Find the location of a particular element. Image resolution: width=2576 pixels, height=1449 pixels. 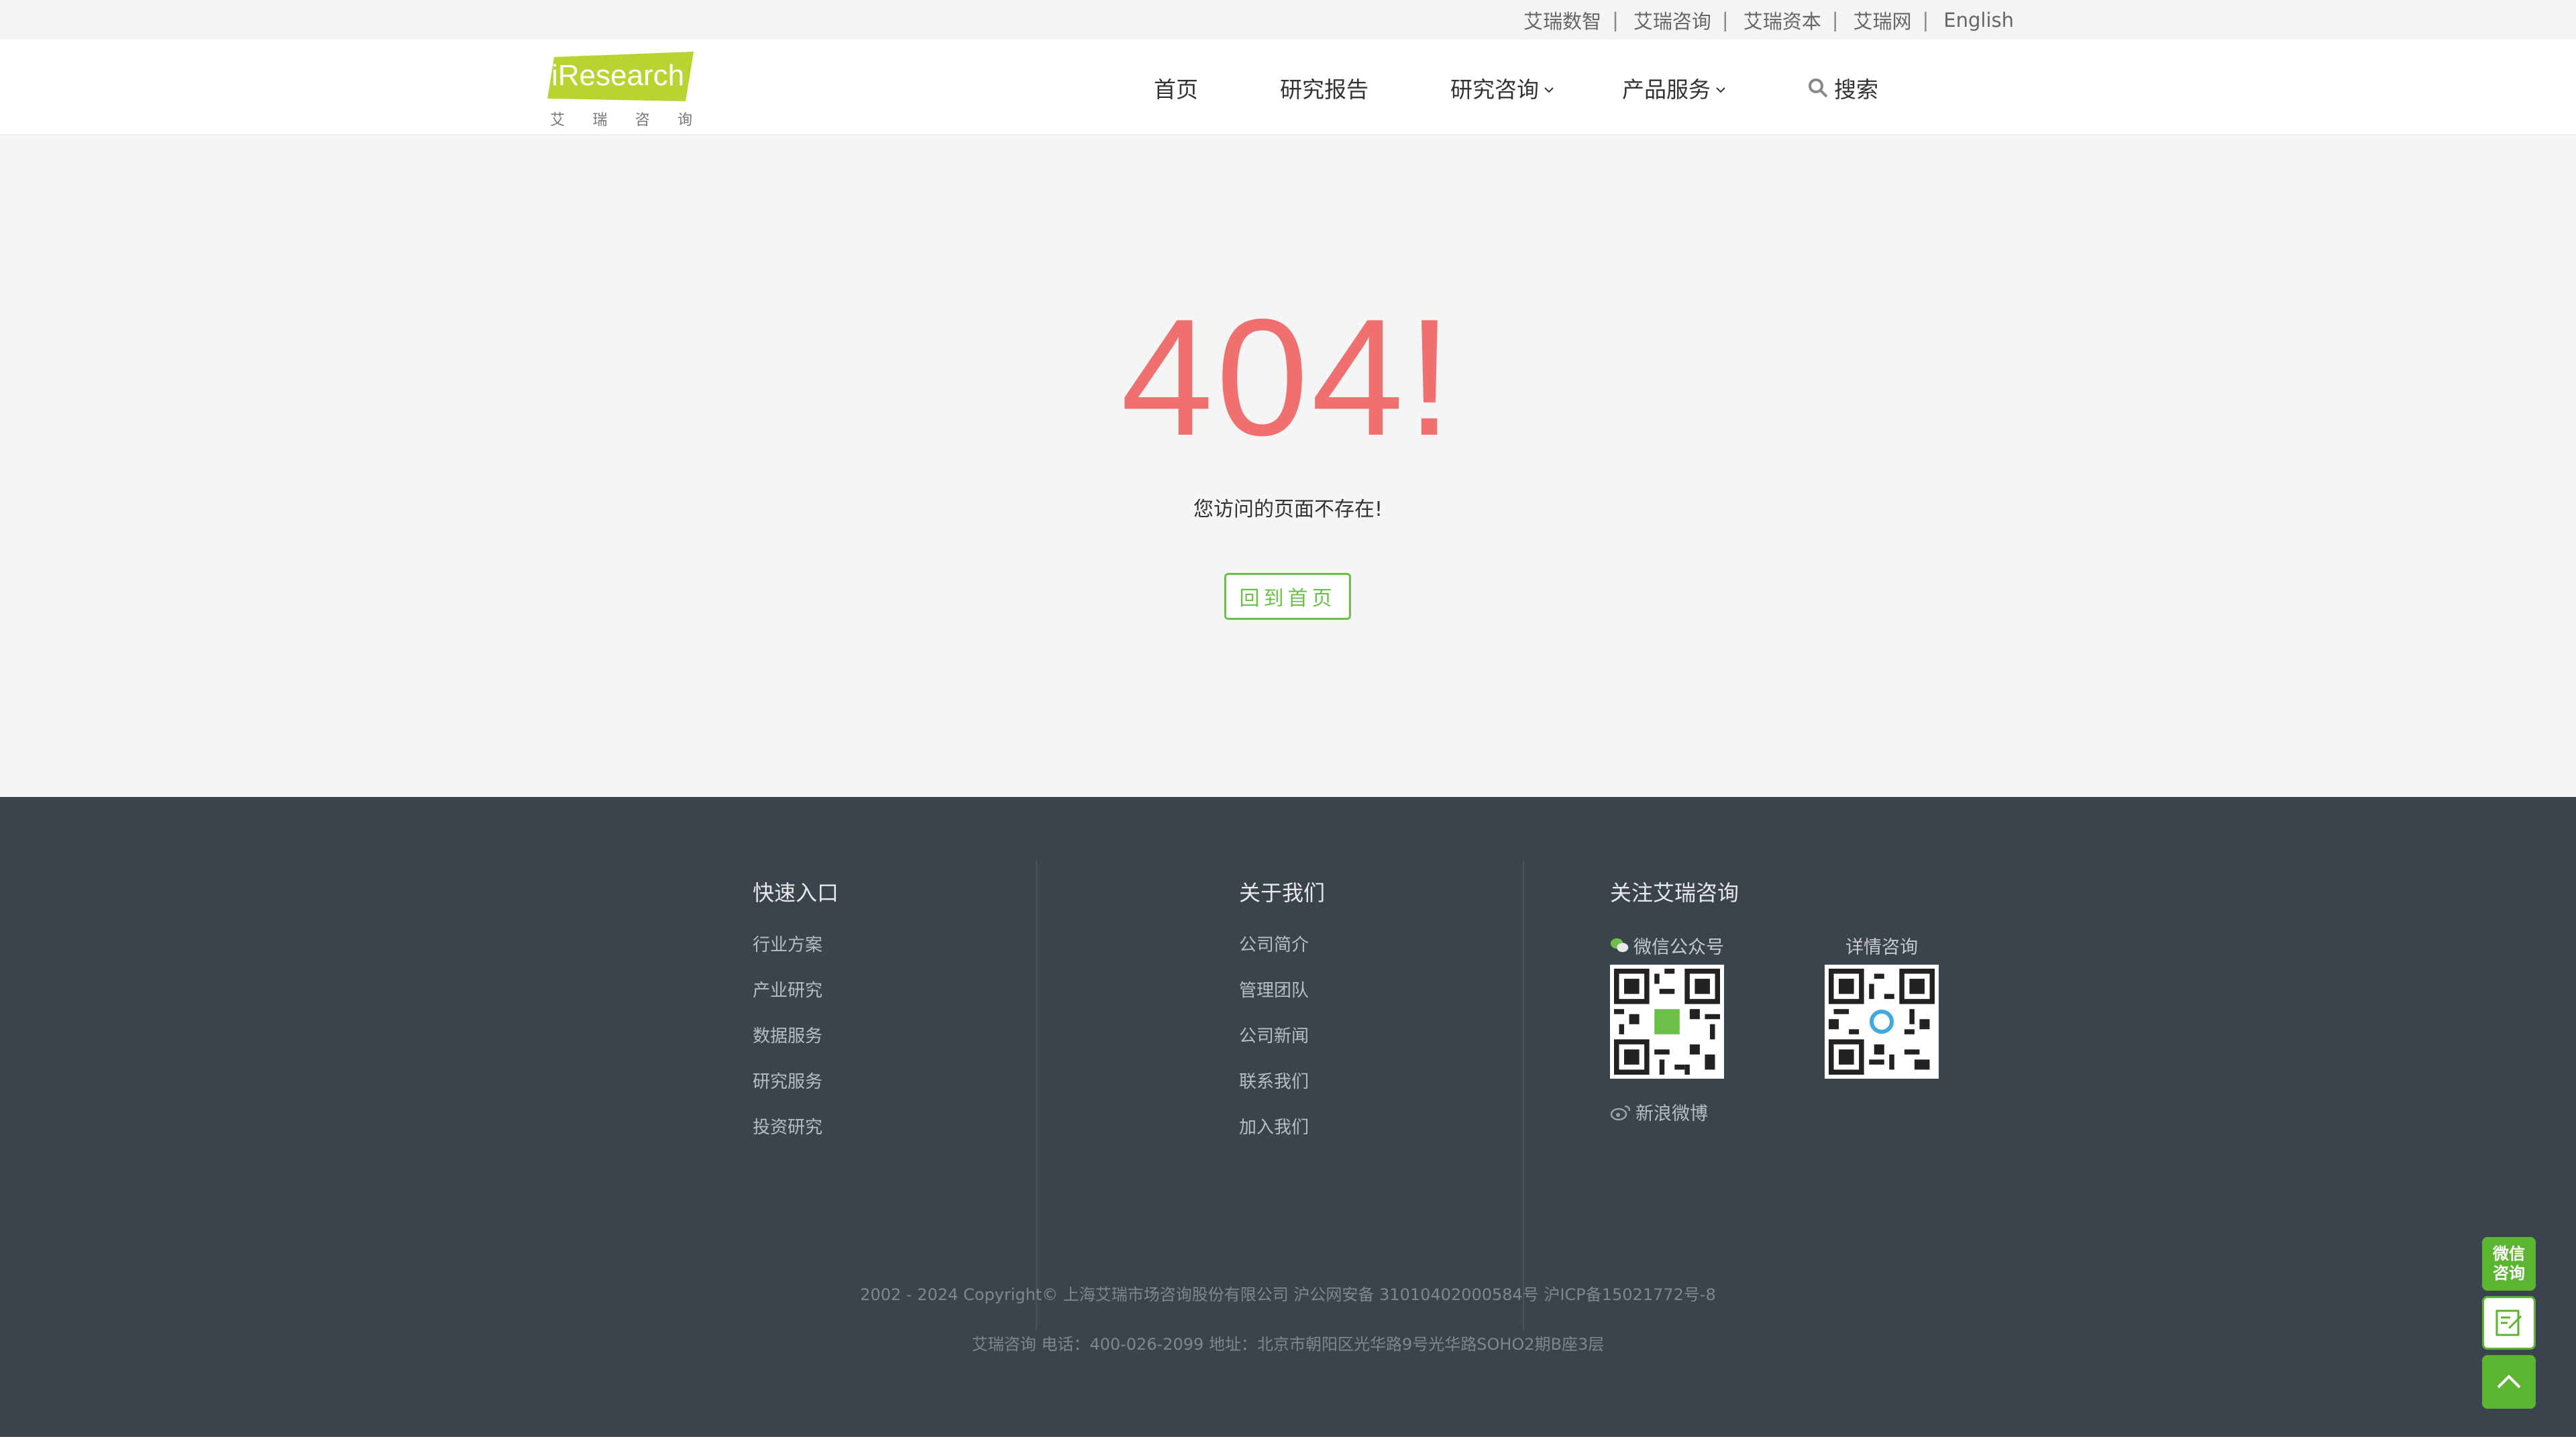

footer-link-contact-us: 联系我们 is located at coordinates (1282, 1093).